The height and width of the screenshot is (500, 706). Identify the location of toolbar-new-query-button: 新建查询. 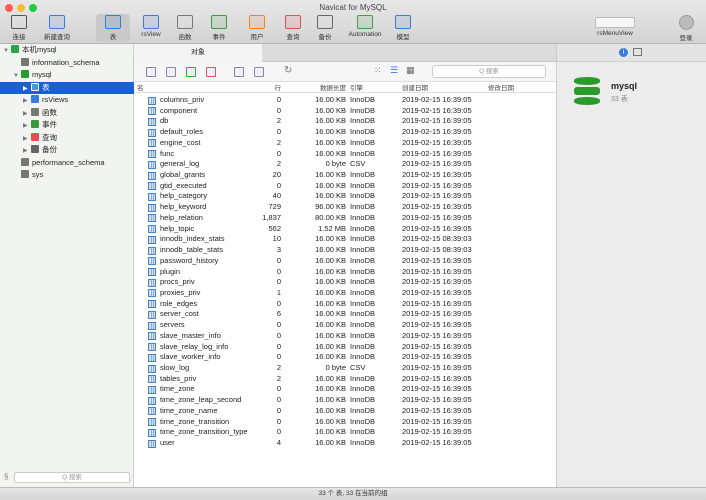
(57, 28).